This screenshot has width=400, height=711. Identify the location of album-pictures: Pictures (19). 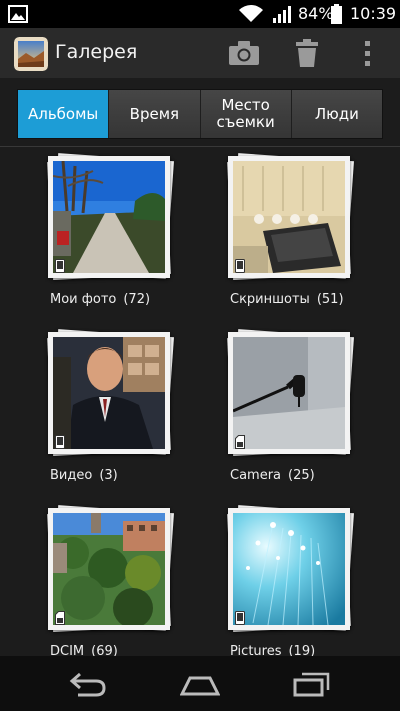
(292, 582).